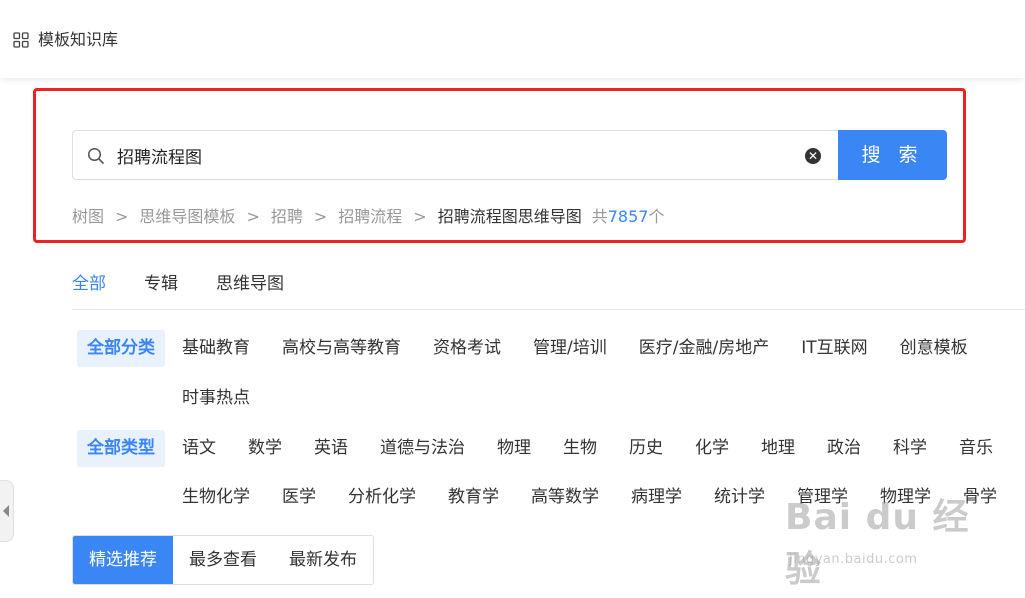 This screenshot has height=598, width=1025. I want to click on category-item: IT互联网, so click(834, 348).